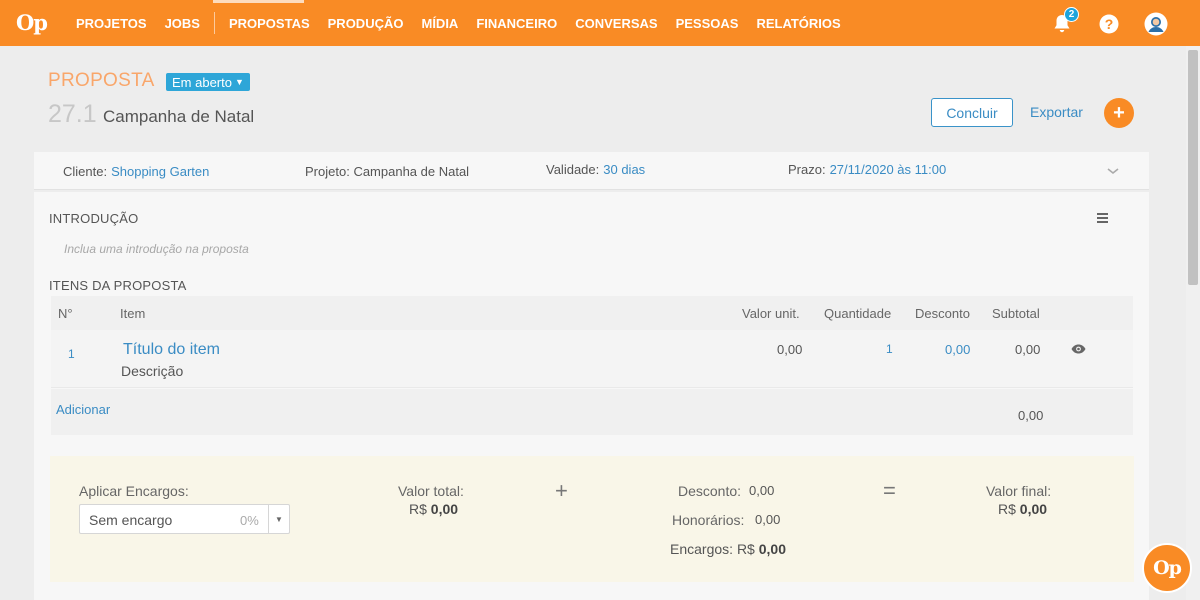  What do you see at coordinates (771, 313) in the screenshot?
I see `col-unit: Valor unit.` at bounding box center [771, 313].